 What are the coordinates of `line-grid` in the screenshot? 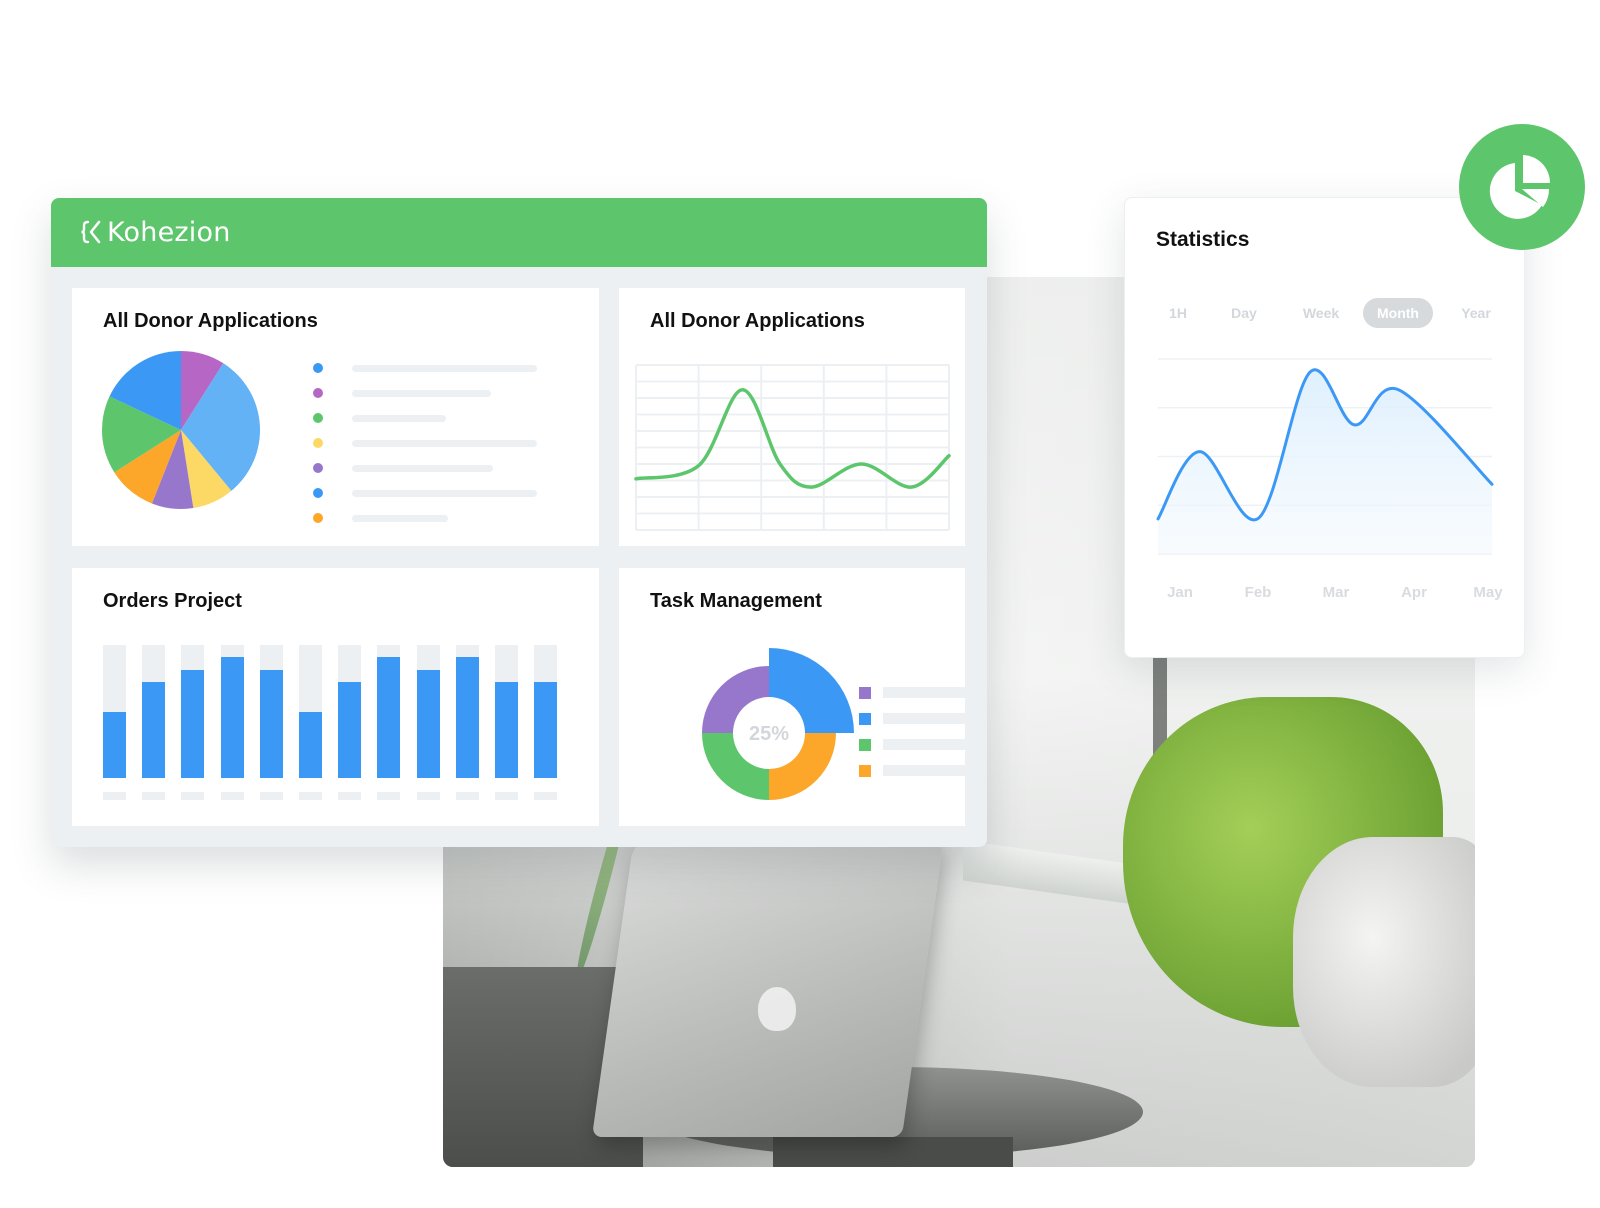 It's located at (792, 447).